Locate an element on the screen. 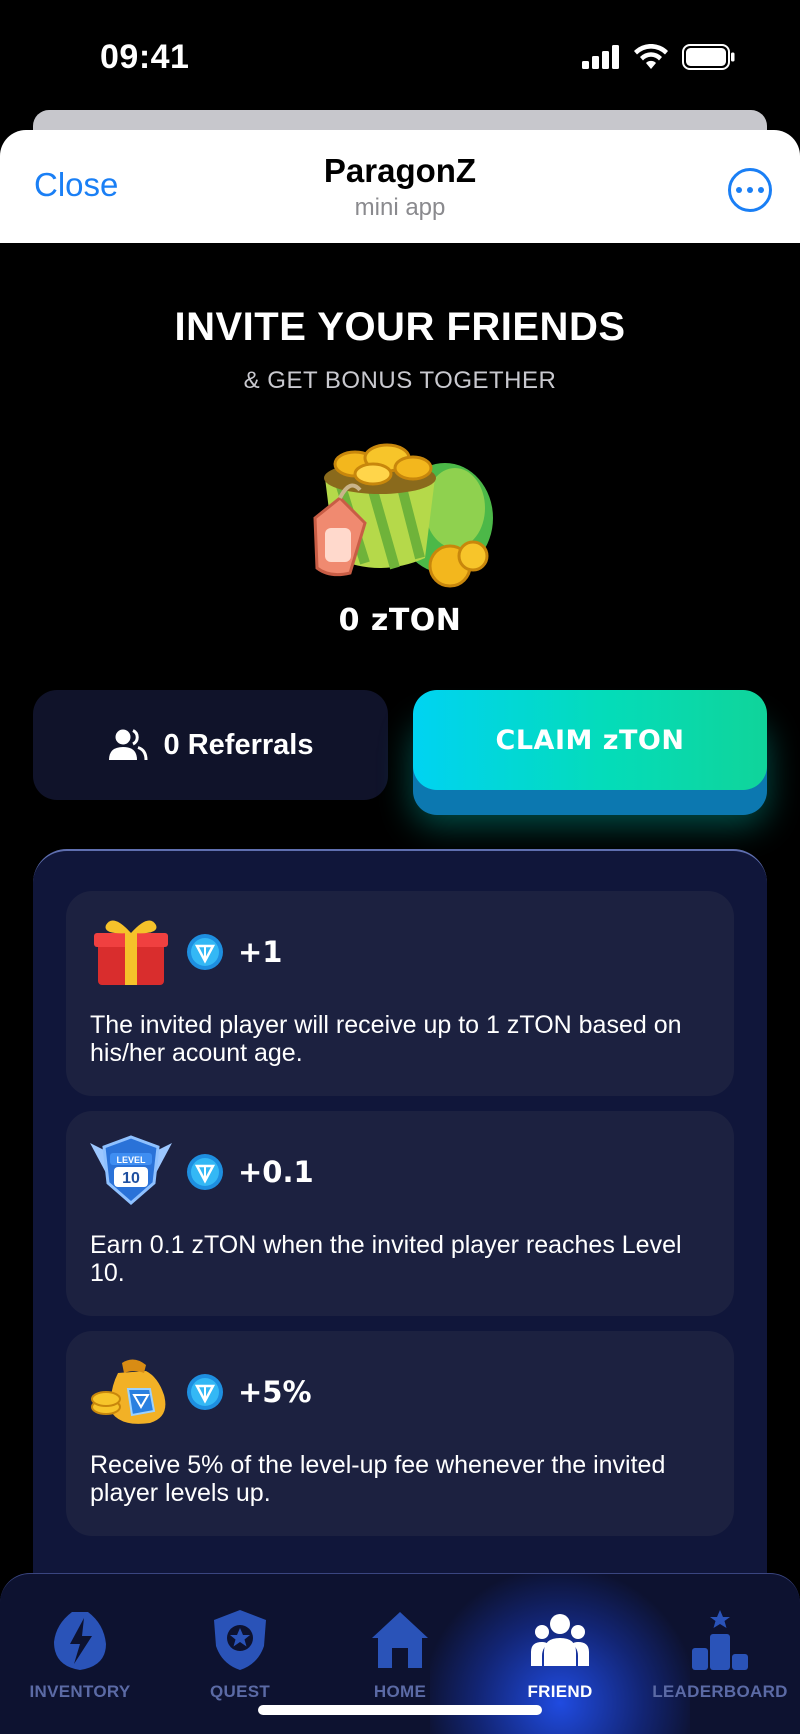 The width and height of the screenshot is (800, 1734). ztn-balance: 0 zTON is located at coordinates (400, 620).